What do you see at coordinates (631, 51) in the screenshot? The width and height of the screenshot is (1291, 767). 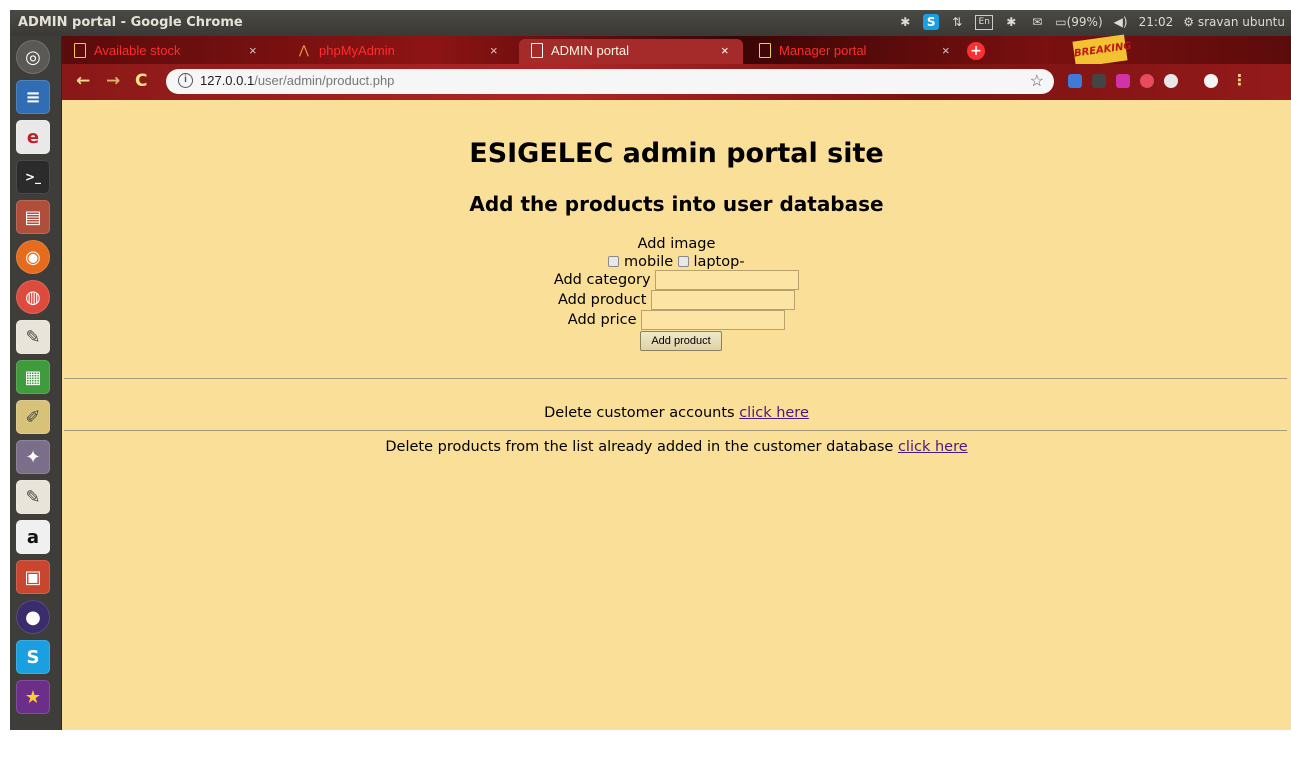 I see `tab-admin-portal: ADMIN portal ×` at bounding box center [631, 51].